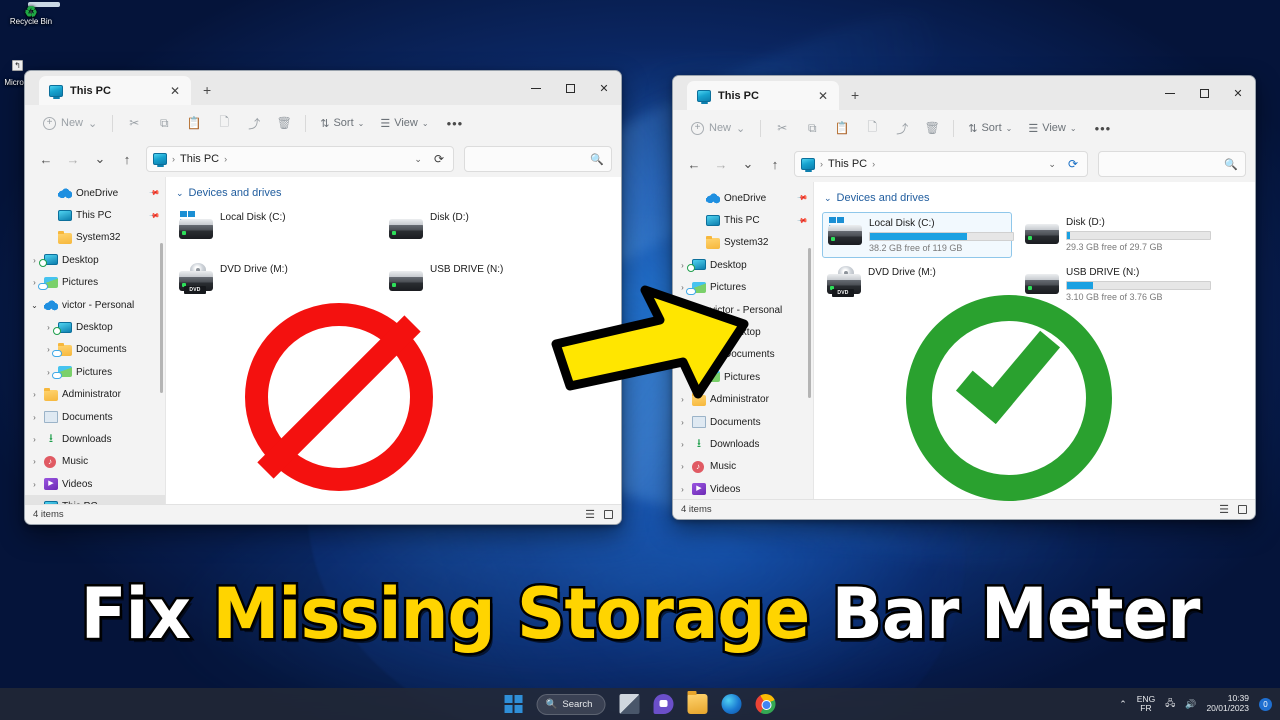 The image size is (1280, 720). I want to click on drive-item: DVD DVD Drive (M:), so click(274, 278).